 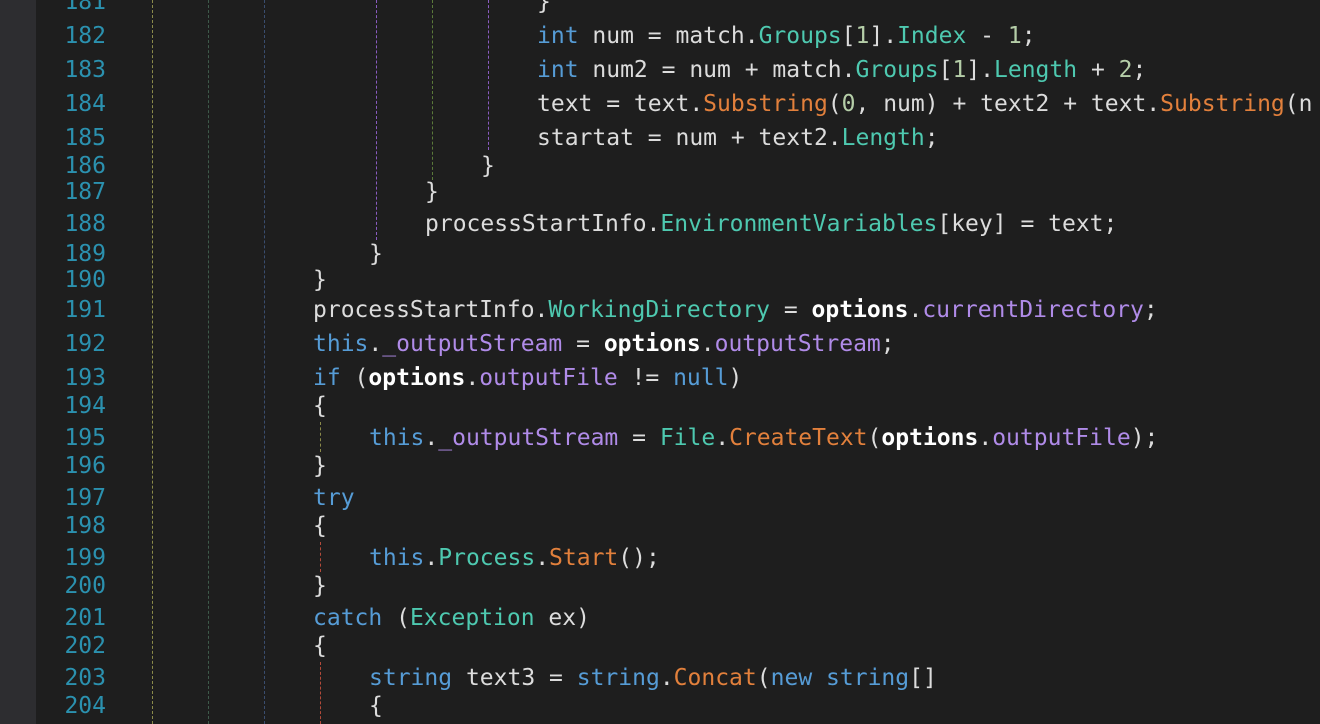 What do you see at coordinates (562, 618) in the screenshot?
I see `code-token: ex)` at bounding box center [562, 618].